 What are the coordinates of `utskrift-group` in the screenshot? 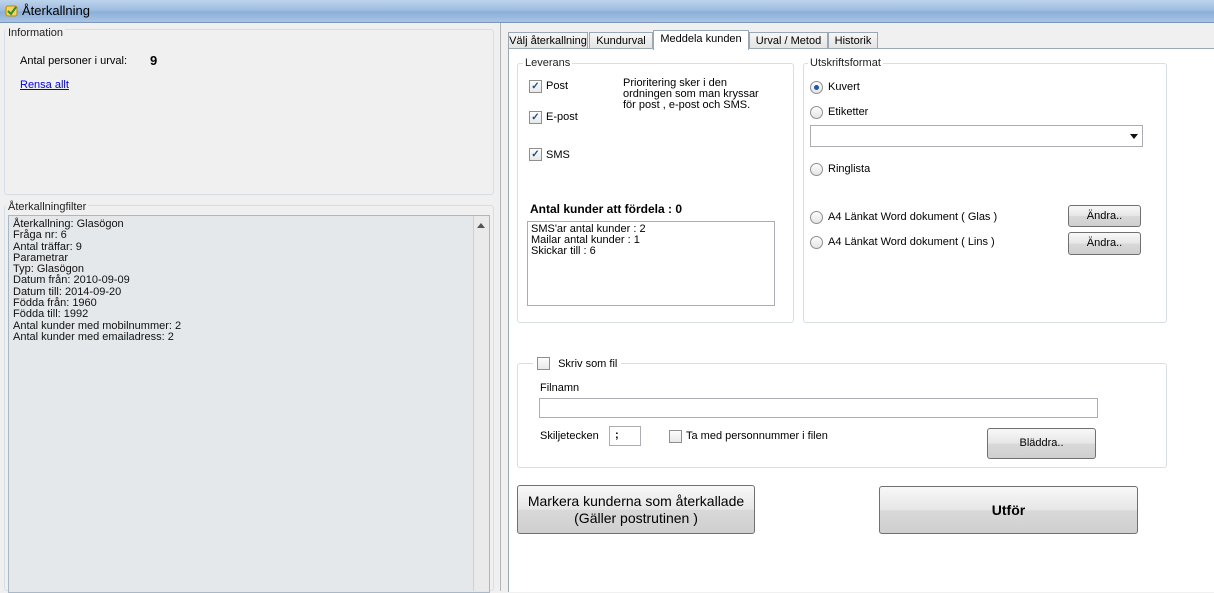 It's located at (985, 193).